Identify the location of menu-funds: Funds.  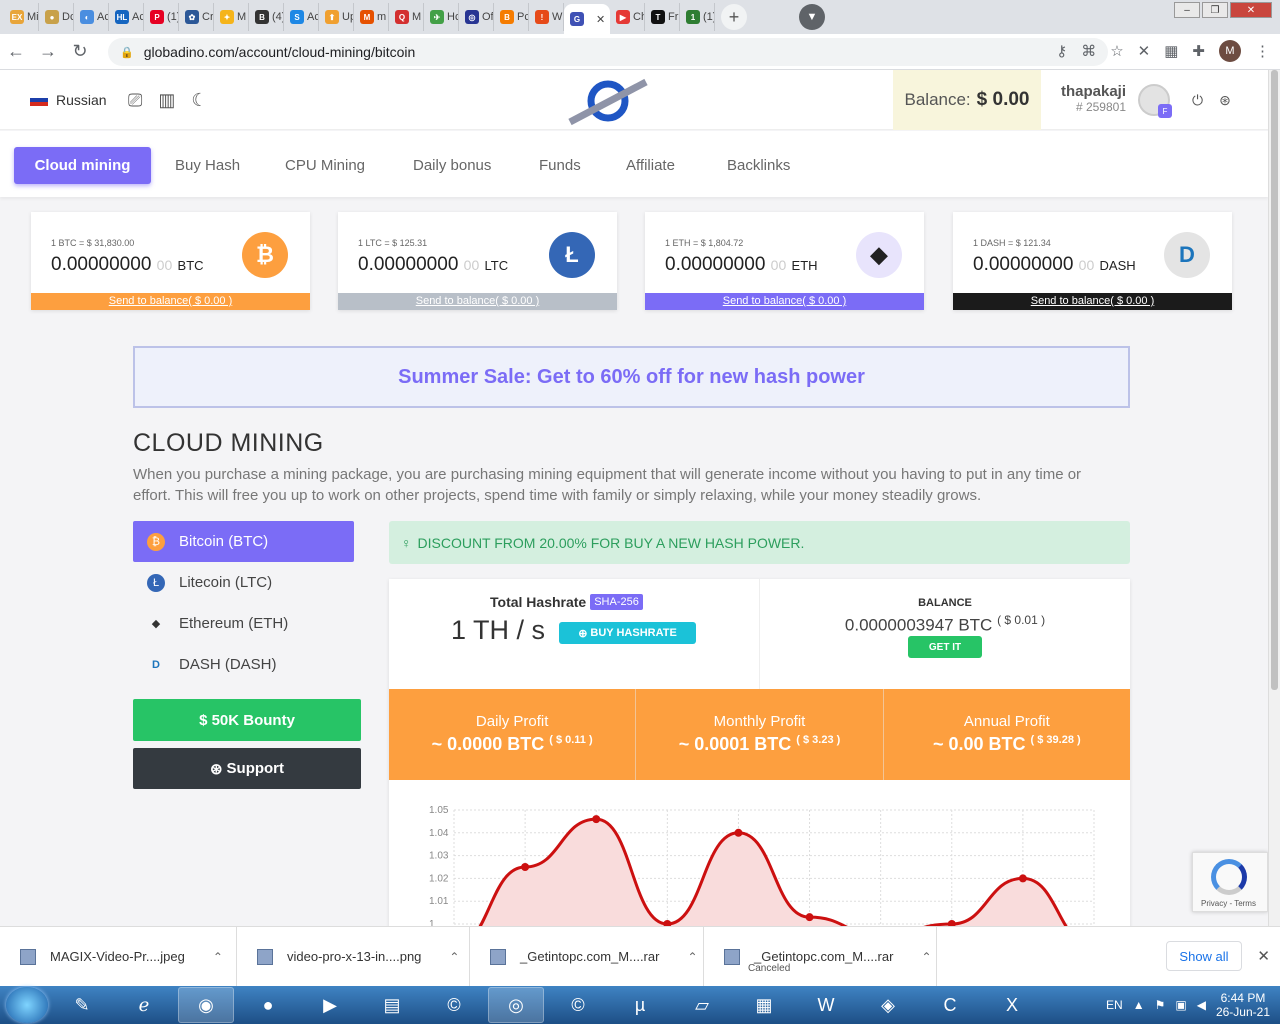
(560, 165).